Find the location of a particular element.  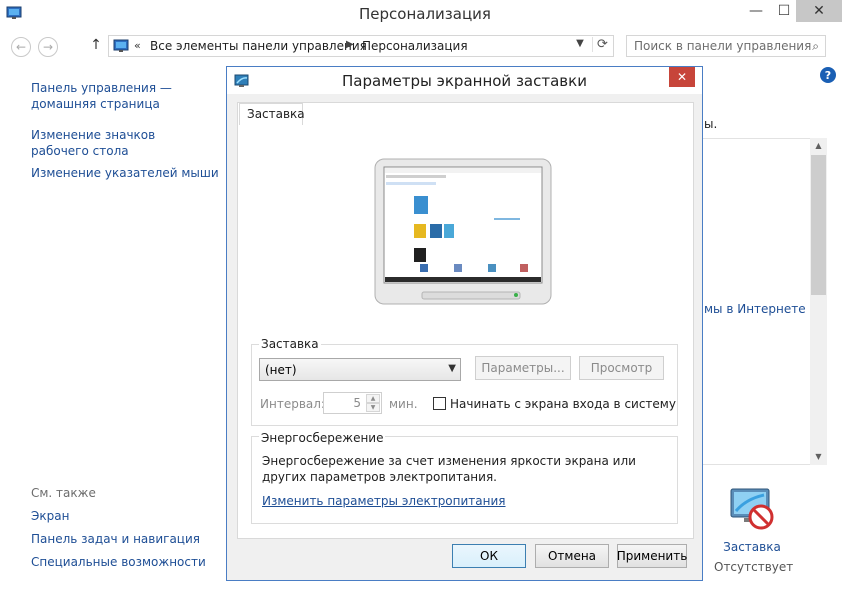

monitor-preview is located at coordinates (463, 231).